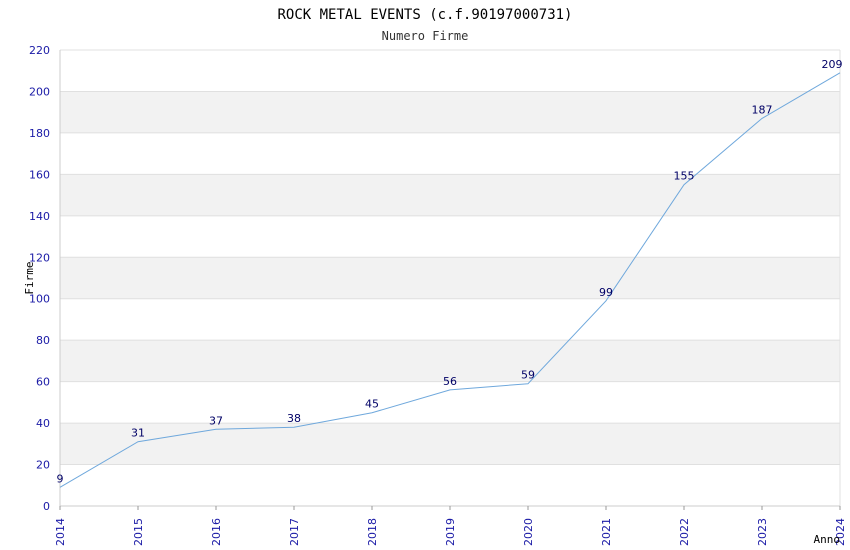 This screenshot has height=550, width=850. I want to click on x-tick-label: 2014, so click(60, 532).